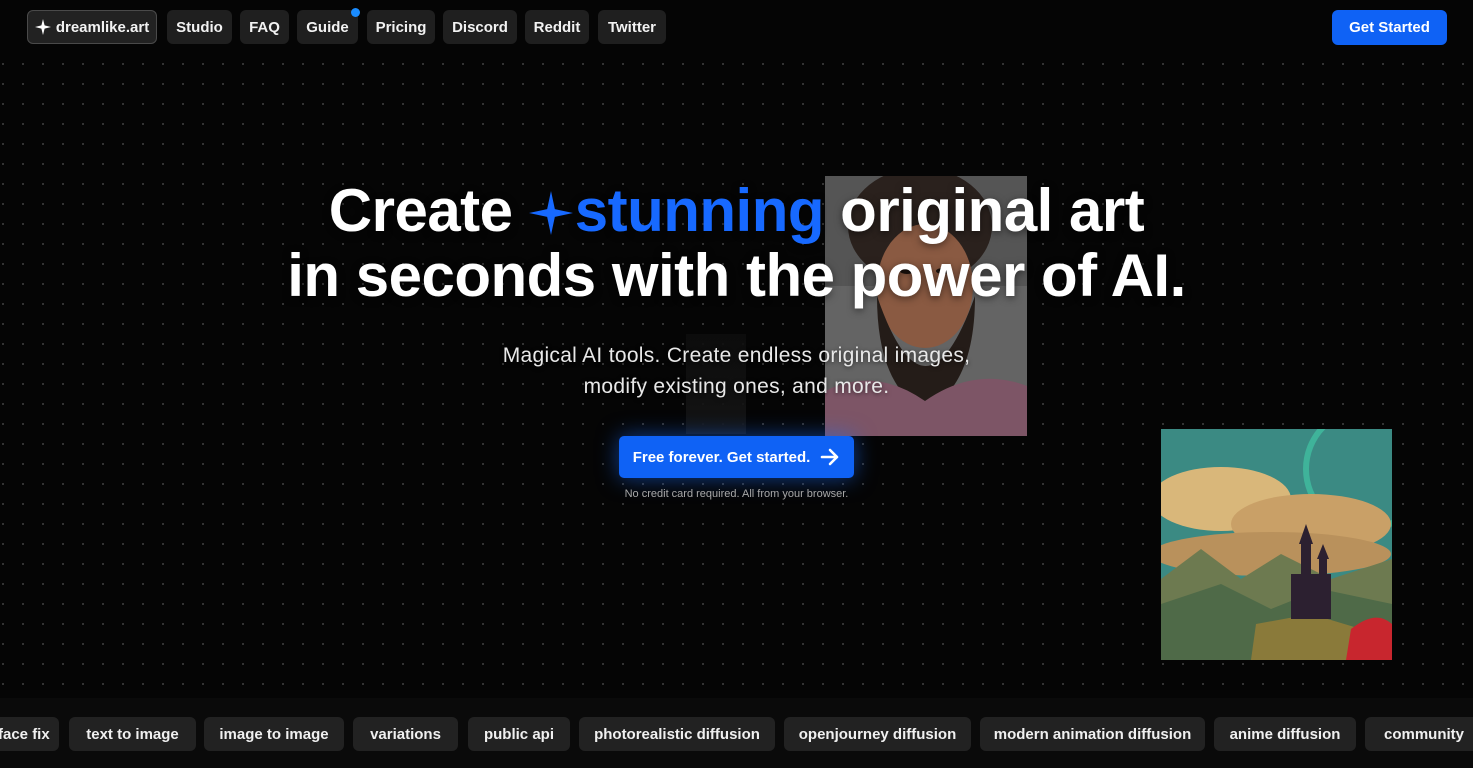 This screenshot has height=768, width=1473. Describe the element at coordinates (1092, 734) in the screenshot. I see `feature-tag: modern animation diffusion` at that location.